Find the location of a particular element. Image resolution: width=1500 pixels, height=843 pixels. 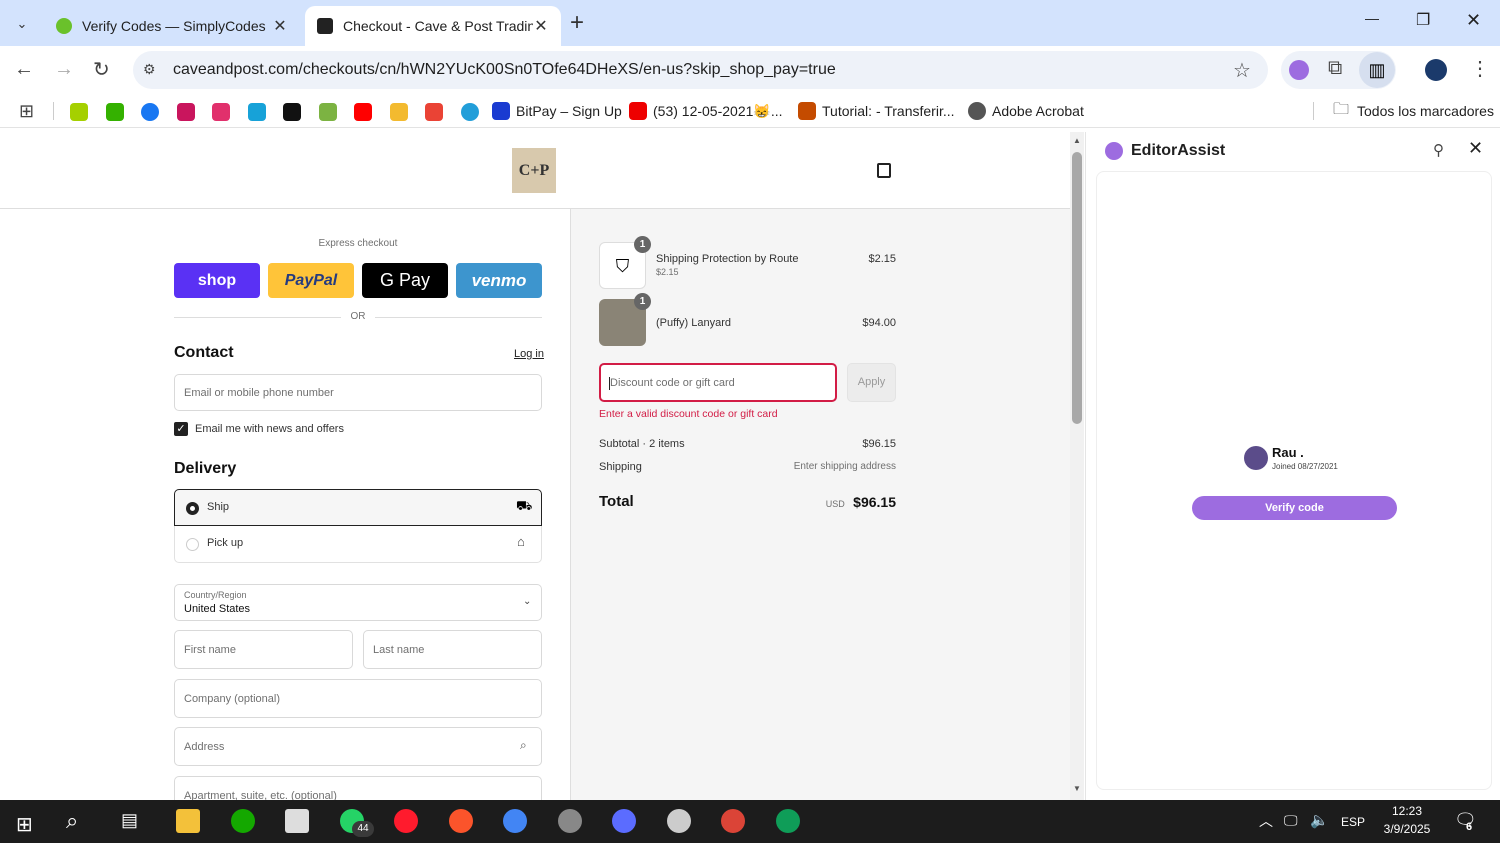

apps-grid-icon: ⊞ is located at coordinates (26, 111).